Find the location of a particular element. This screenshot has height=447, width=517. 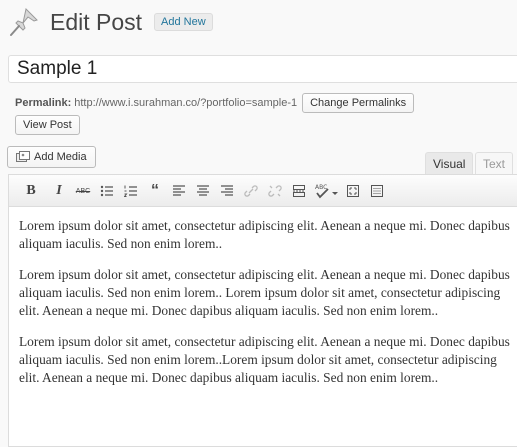

read-more-icon is located at coordinates (299, 191).